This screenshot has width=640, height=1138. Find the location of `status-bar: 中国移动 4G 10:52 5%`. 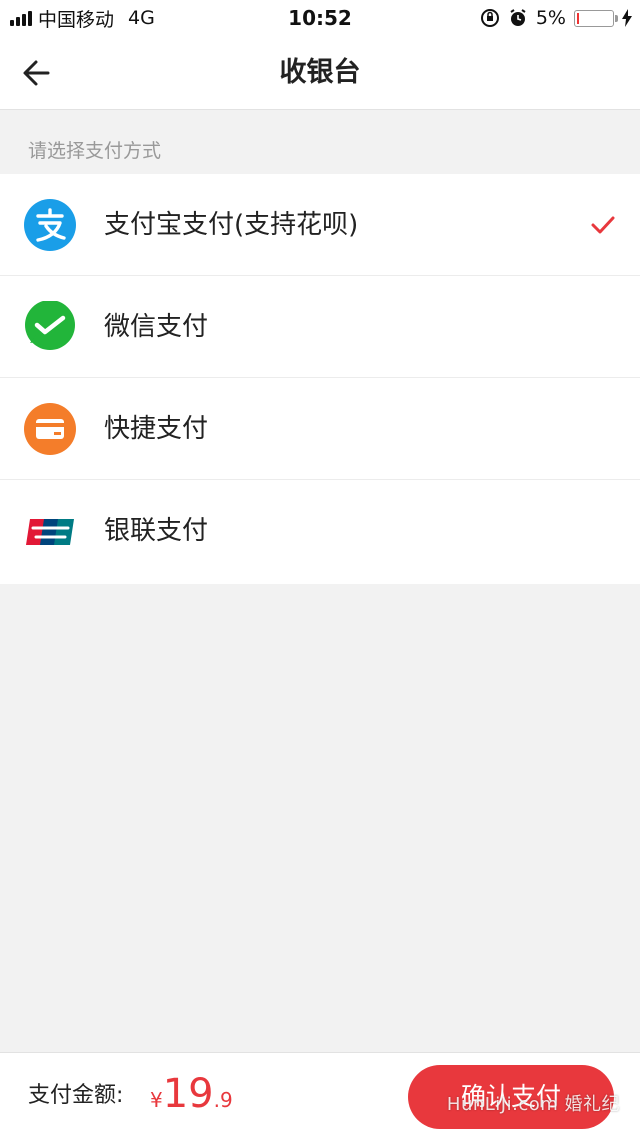

status-bar: 中国移动 4G 10:52 5% is located at coordinates (320, 18).